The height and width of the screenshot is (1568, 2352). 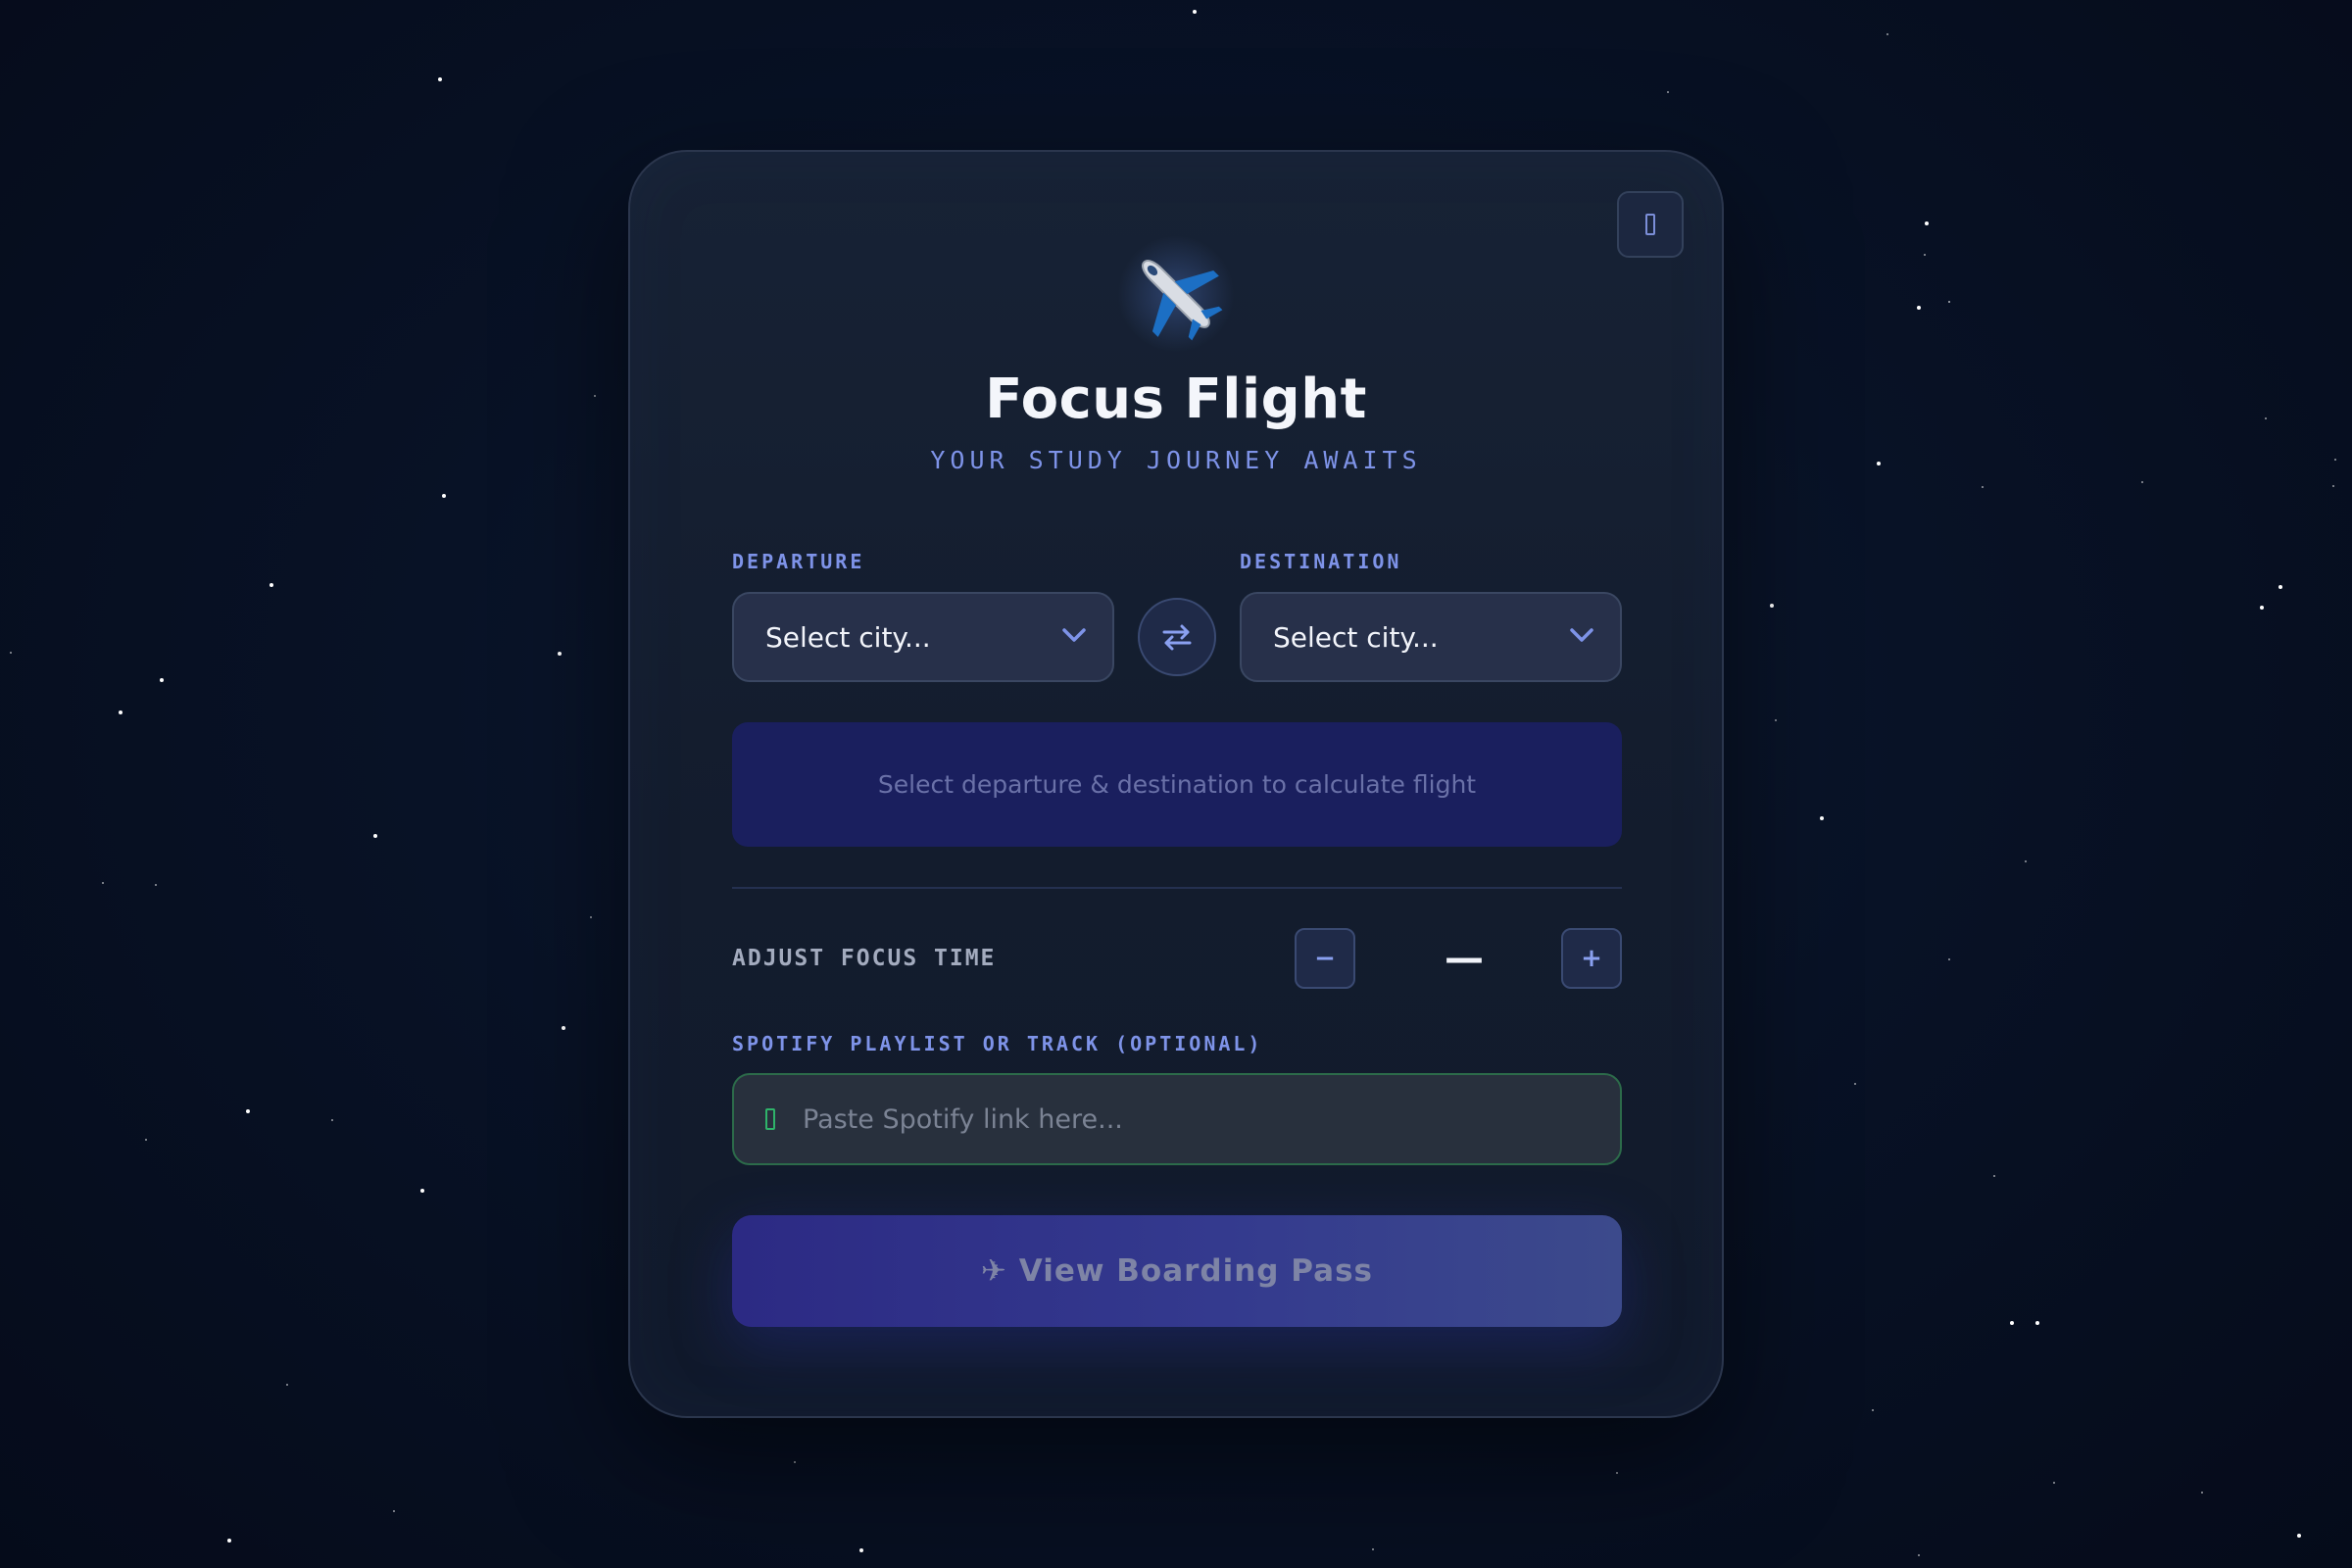 What do you see at coordinates (1464, 958) in the screenshot?
I see `focus-time-value: —` at bounding box center [1464, 958].